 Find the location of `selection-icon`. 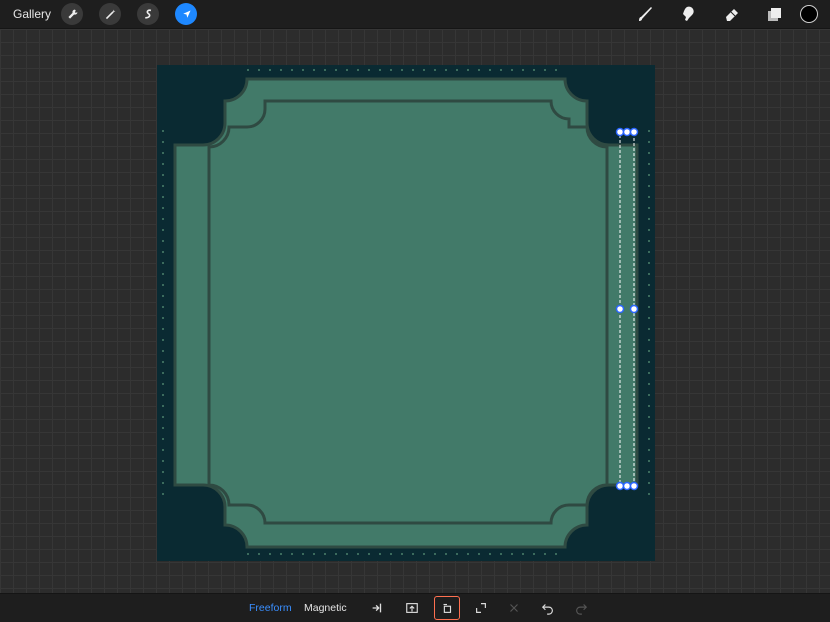

selection-icon is located at coordinates (148, 14).